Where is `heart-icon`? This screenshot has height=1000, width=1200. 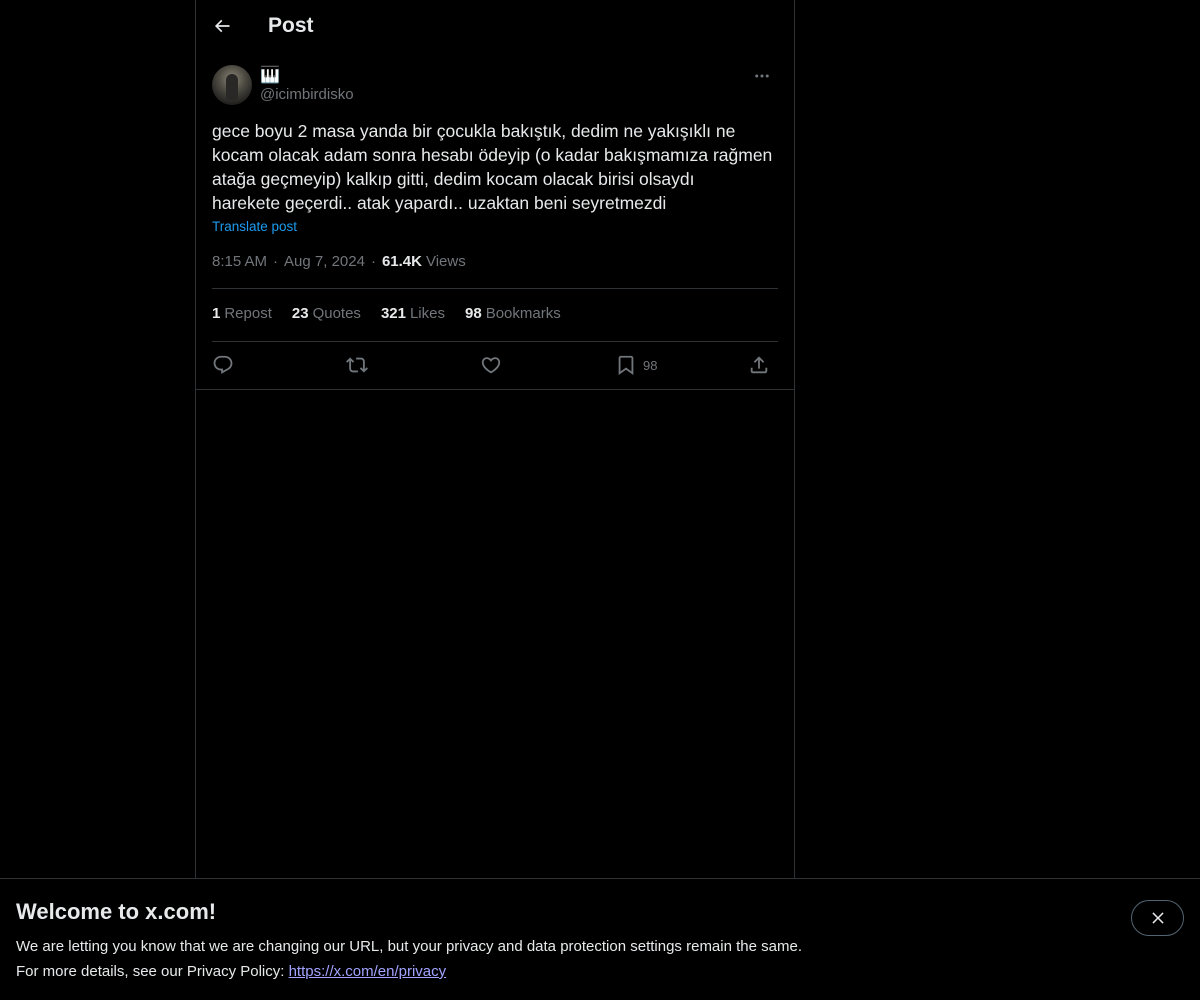
heart-icon is located at coordinates (491, 365).